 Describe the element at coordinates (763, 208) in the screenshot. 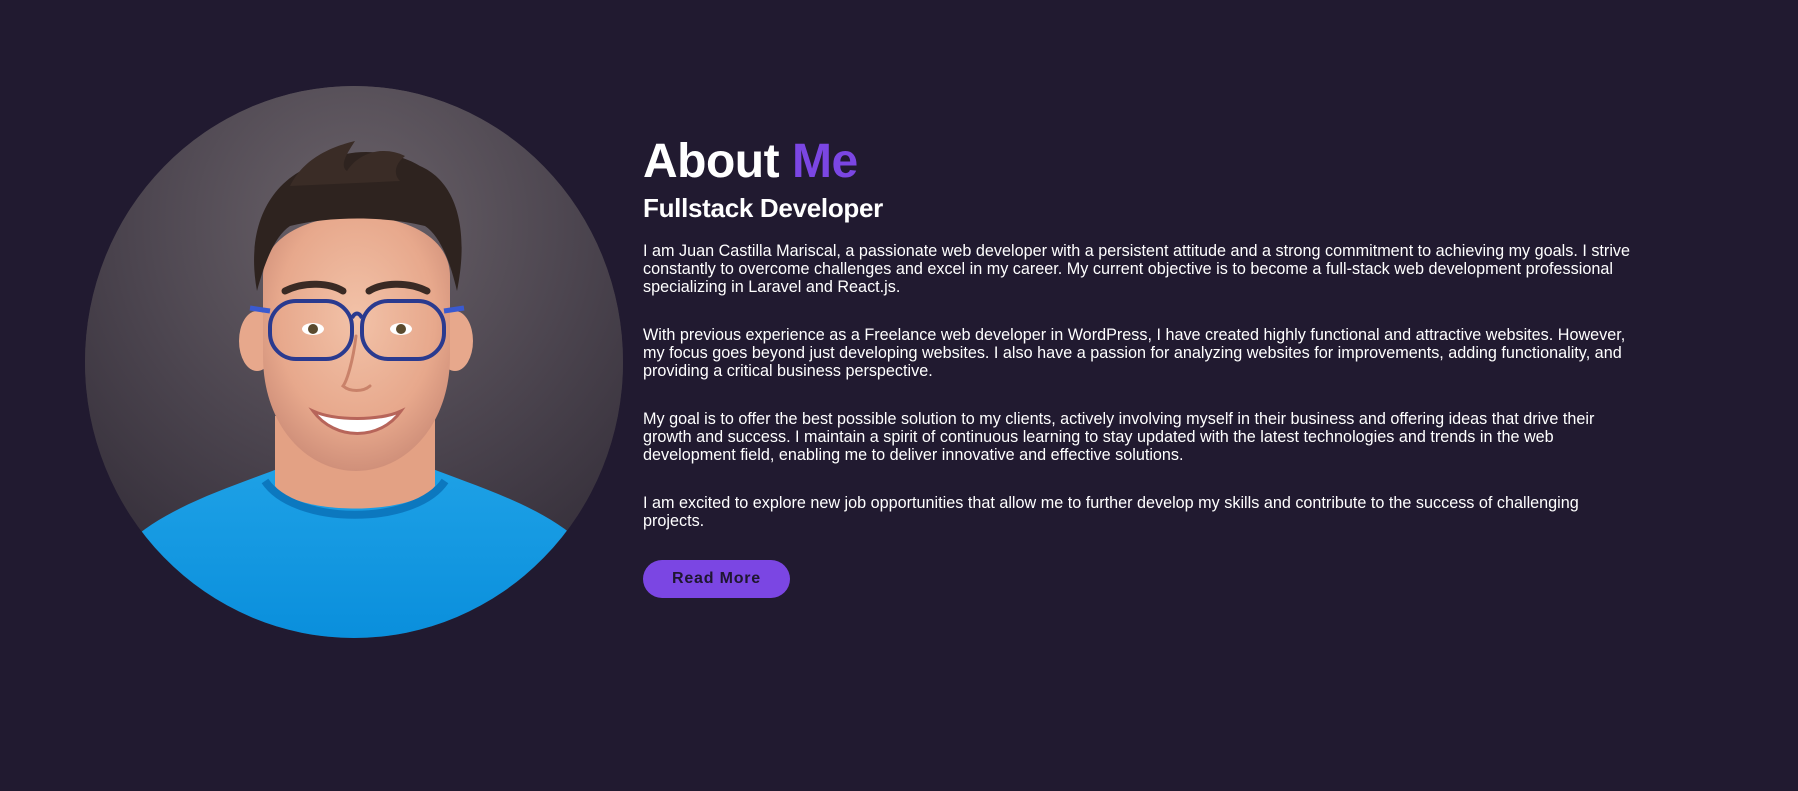

I see `job-title: Fullstack Developer` at that location.